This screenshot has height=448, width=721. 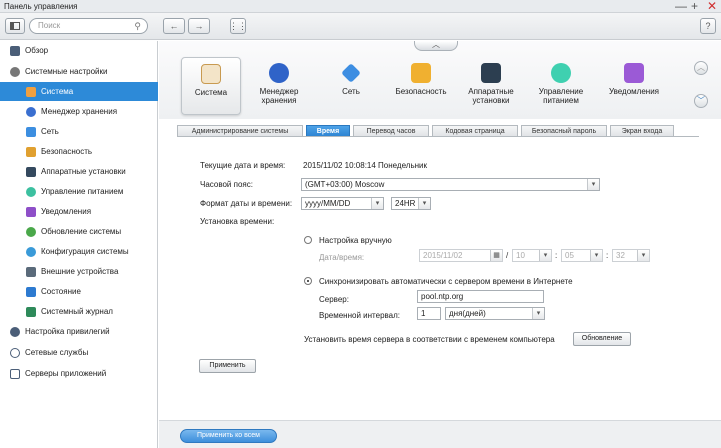 I want to click on update-icon, so click(x=31, y=231).